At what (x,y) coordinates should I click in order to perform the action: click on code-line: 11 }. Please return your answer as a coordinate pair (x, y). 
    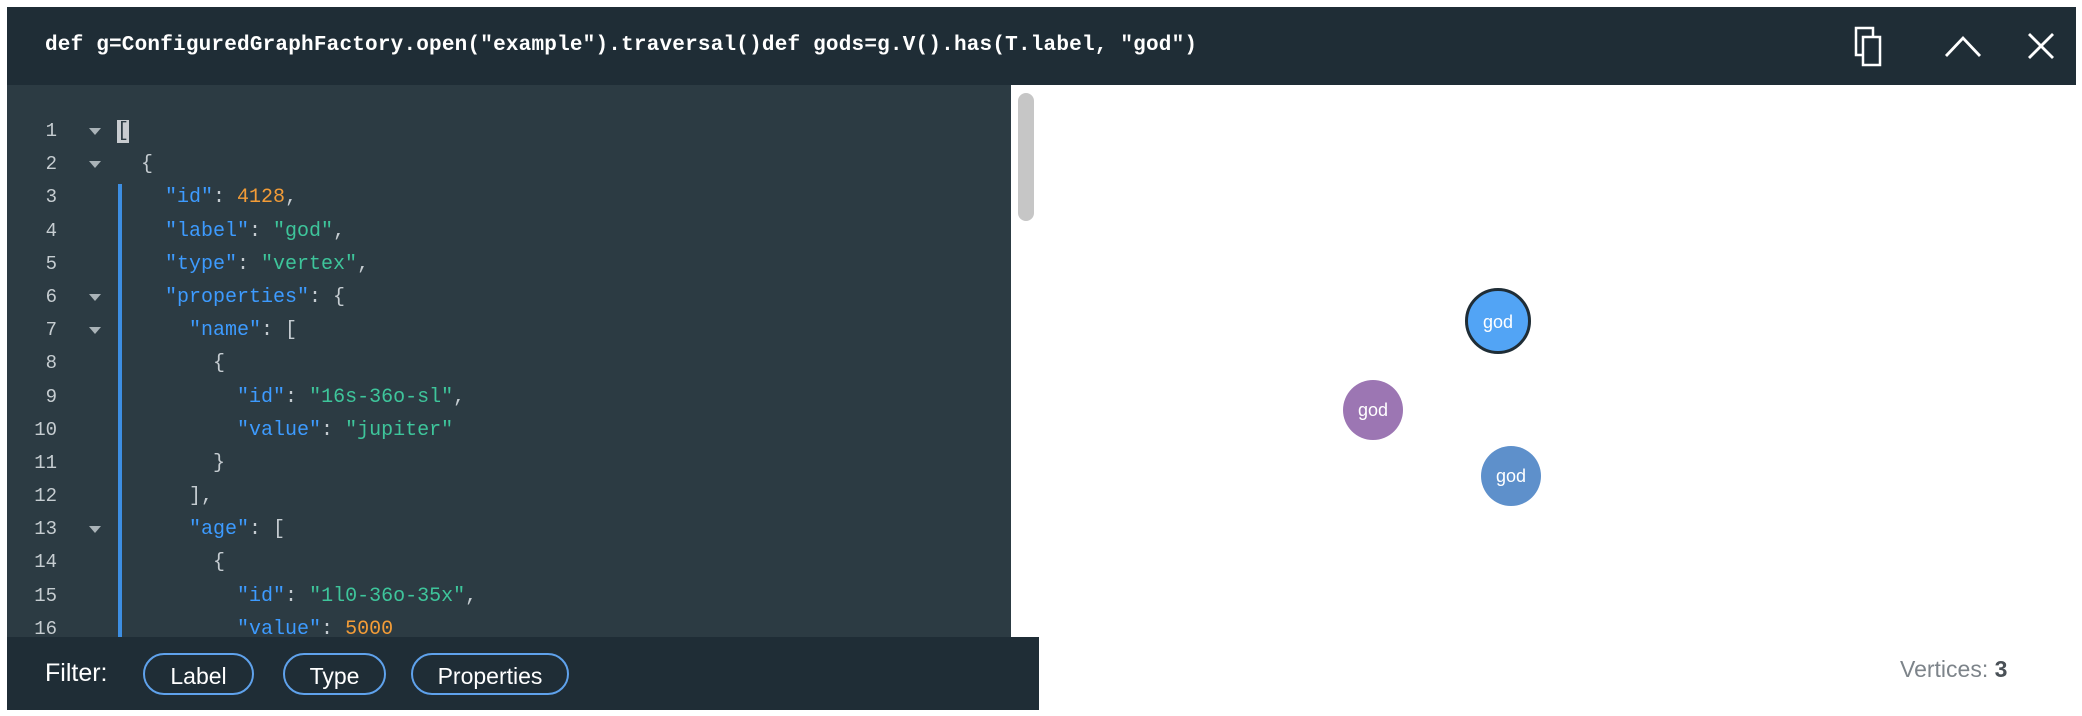
    Looking at the image, I should click on (507, 463).